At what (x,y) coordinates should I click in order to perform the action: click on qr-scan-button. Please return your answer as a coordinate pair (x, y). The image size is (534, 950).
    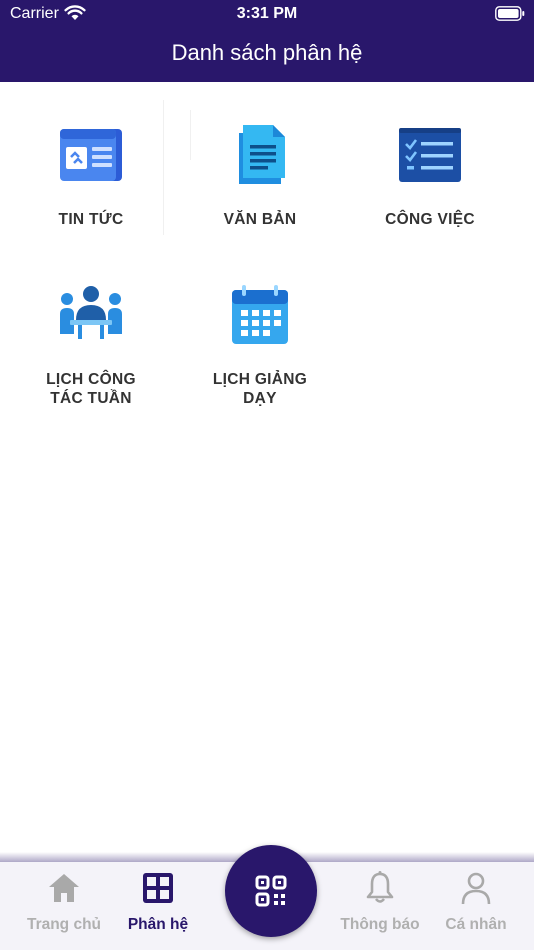
    Looking at the image, I should click on (271, 891).